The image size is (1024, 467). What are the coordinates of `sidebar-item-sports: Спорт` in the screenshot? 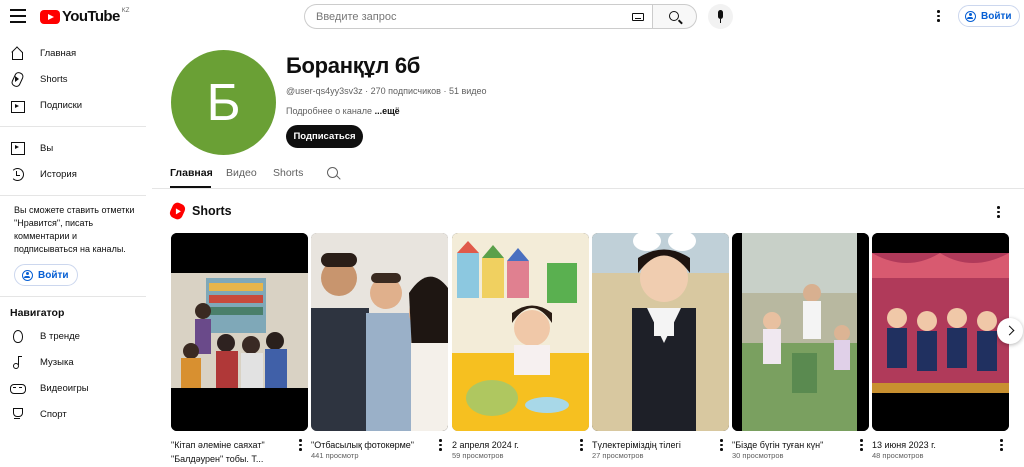 It's located at (75, 414).